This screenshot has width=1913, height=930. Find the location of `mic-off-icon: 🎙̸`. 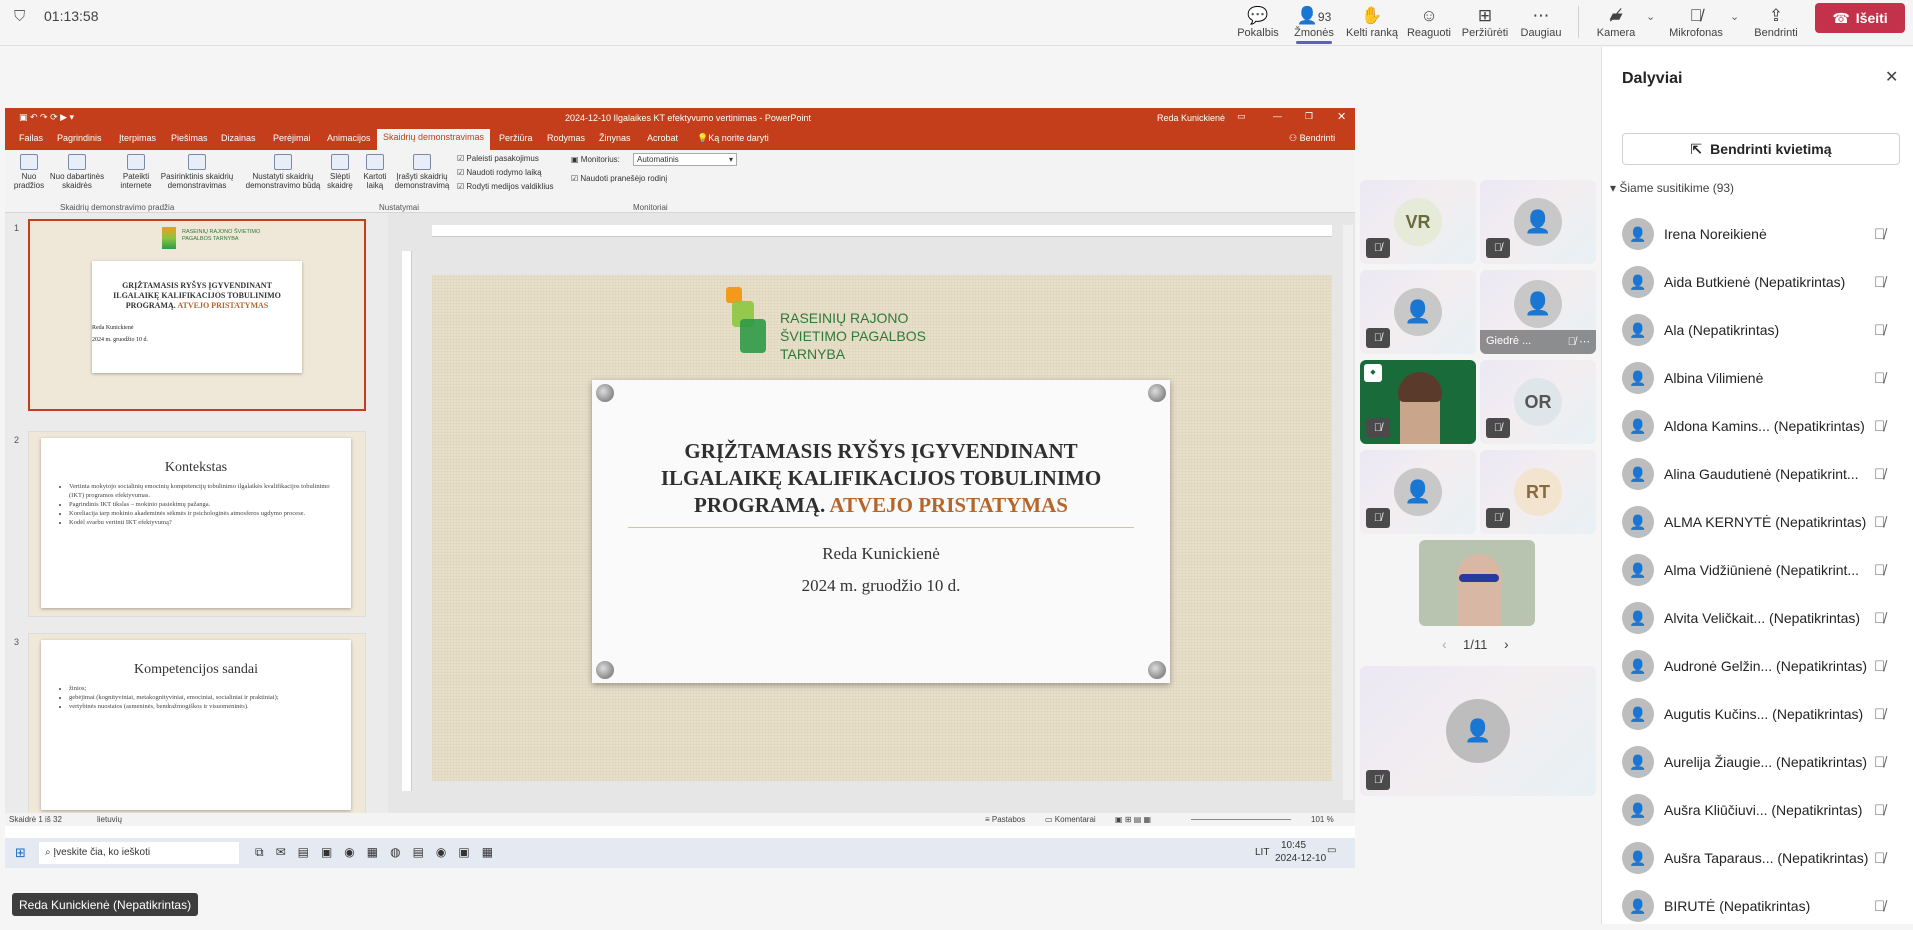

mic-off-icon: 🎙̸ is located at coordinates (1696, 15).